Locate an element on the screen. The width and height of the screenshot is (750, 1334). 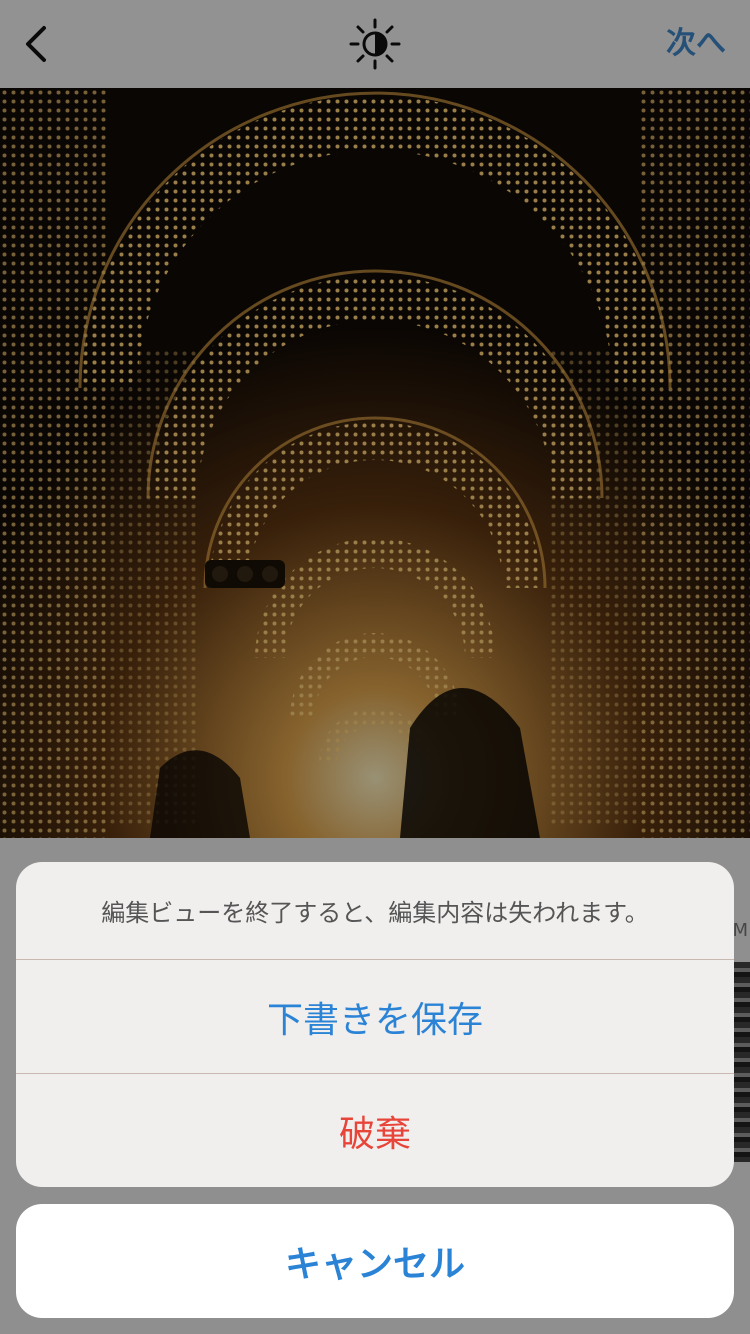
save-draft-button: 下書きを保存 is located at coordinates (375, 1017).